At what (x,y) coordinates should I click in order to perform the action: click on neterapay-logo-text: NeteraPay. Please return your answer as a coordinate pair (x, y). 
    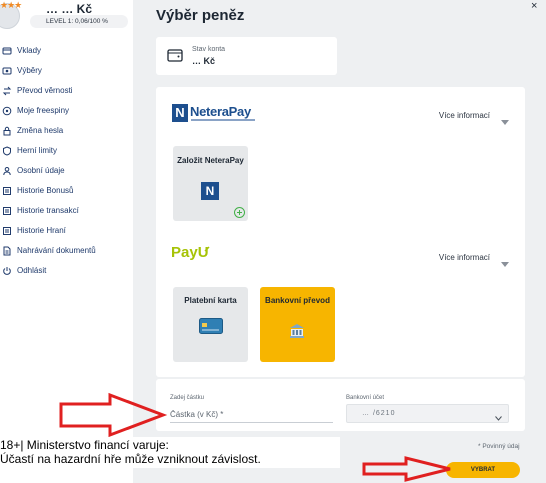
    Looking at the image, I should click on (220, 111).